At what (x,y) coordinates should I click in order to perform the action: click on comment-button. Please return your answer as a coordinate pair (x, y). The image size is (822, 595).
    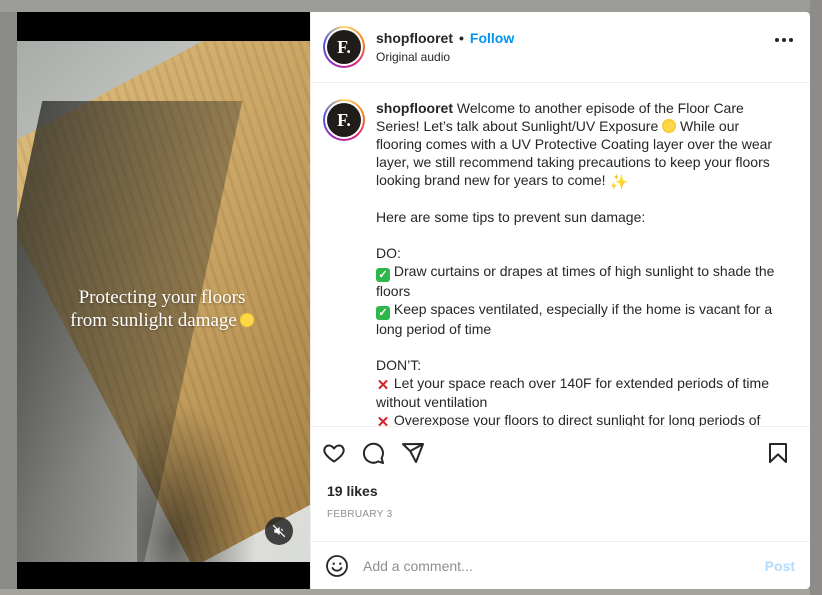
    Looking at the image, I should click on (373, 453).